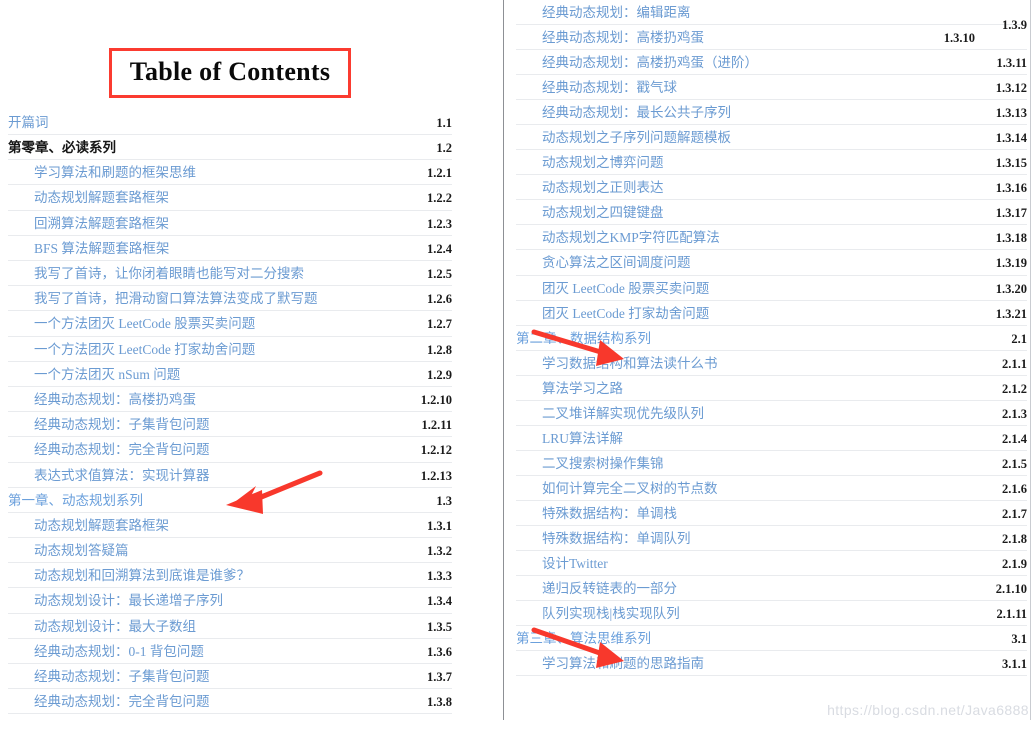  Describe the element at coordinates (623, 137) in the screenshot. I see `toc-entry-label: 动态规划之子序列问题解题模板` at that location.